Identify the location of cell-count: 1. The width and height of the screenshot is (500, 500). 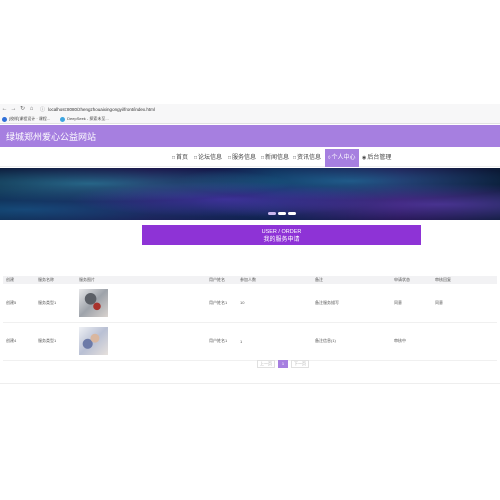
(274, 341).